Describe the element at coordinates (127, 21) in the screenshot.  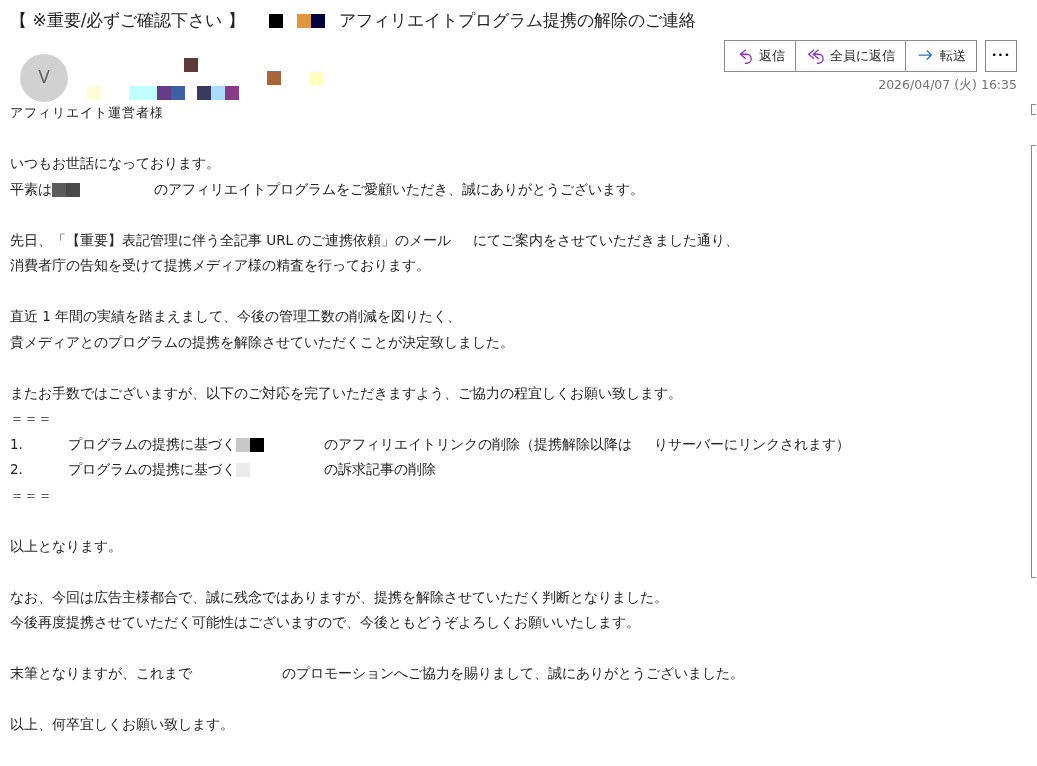
I see `subject-tag: 【 ※重要/必ずご確認下さい 】` at that location.